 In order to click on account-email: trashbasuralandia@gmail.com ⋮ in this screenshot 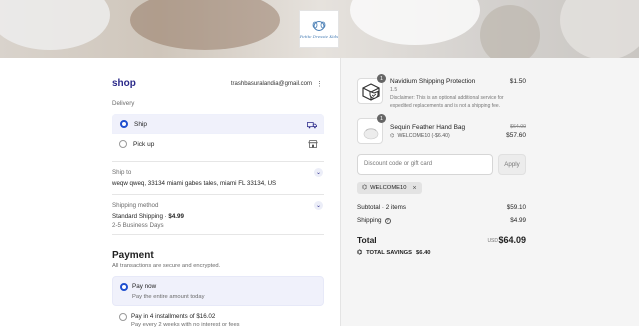, I will do `click(277, 84)`.